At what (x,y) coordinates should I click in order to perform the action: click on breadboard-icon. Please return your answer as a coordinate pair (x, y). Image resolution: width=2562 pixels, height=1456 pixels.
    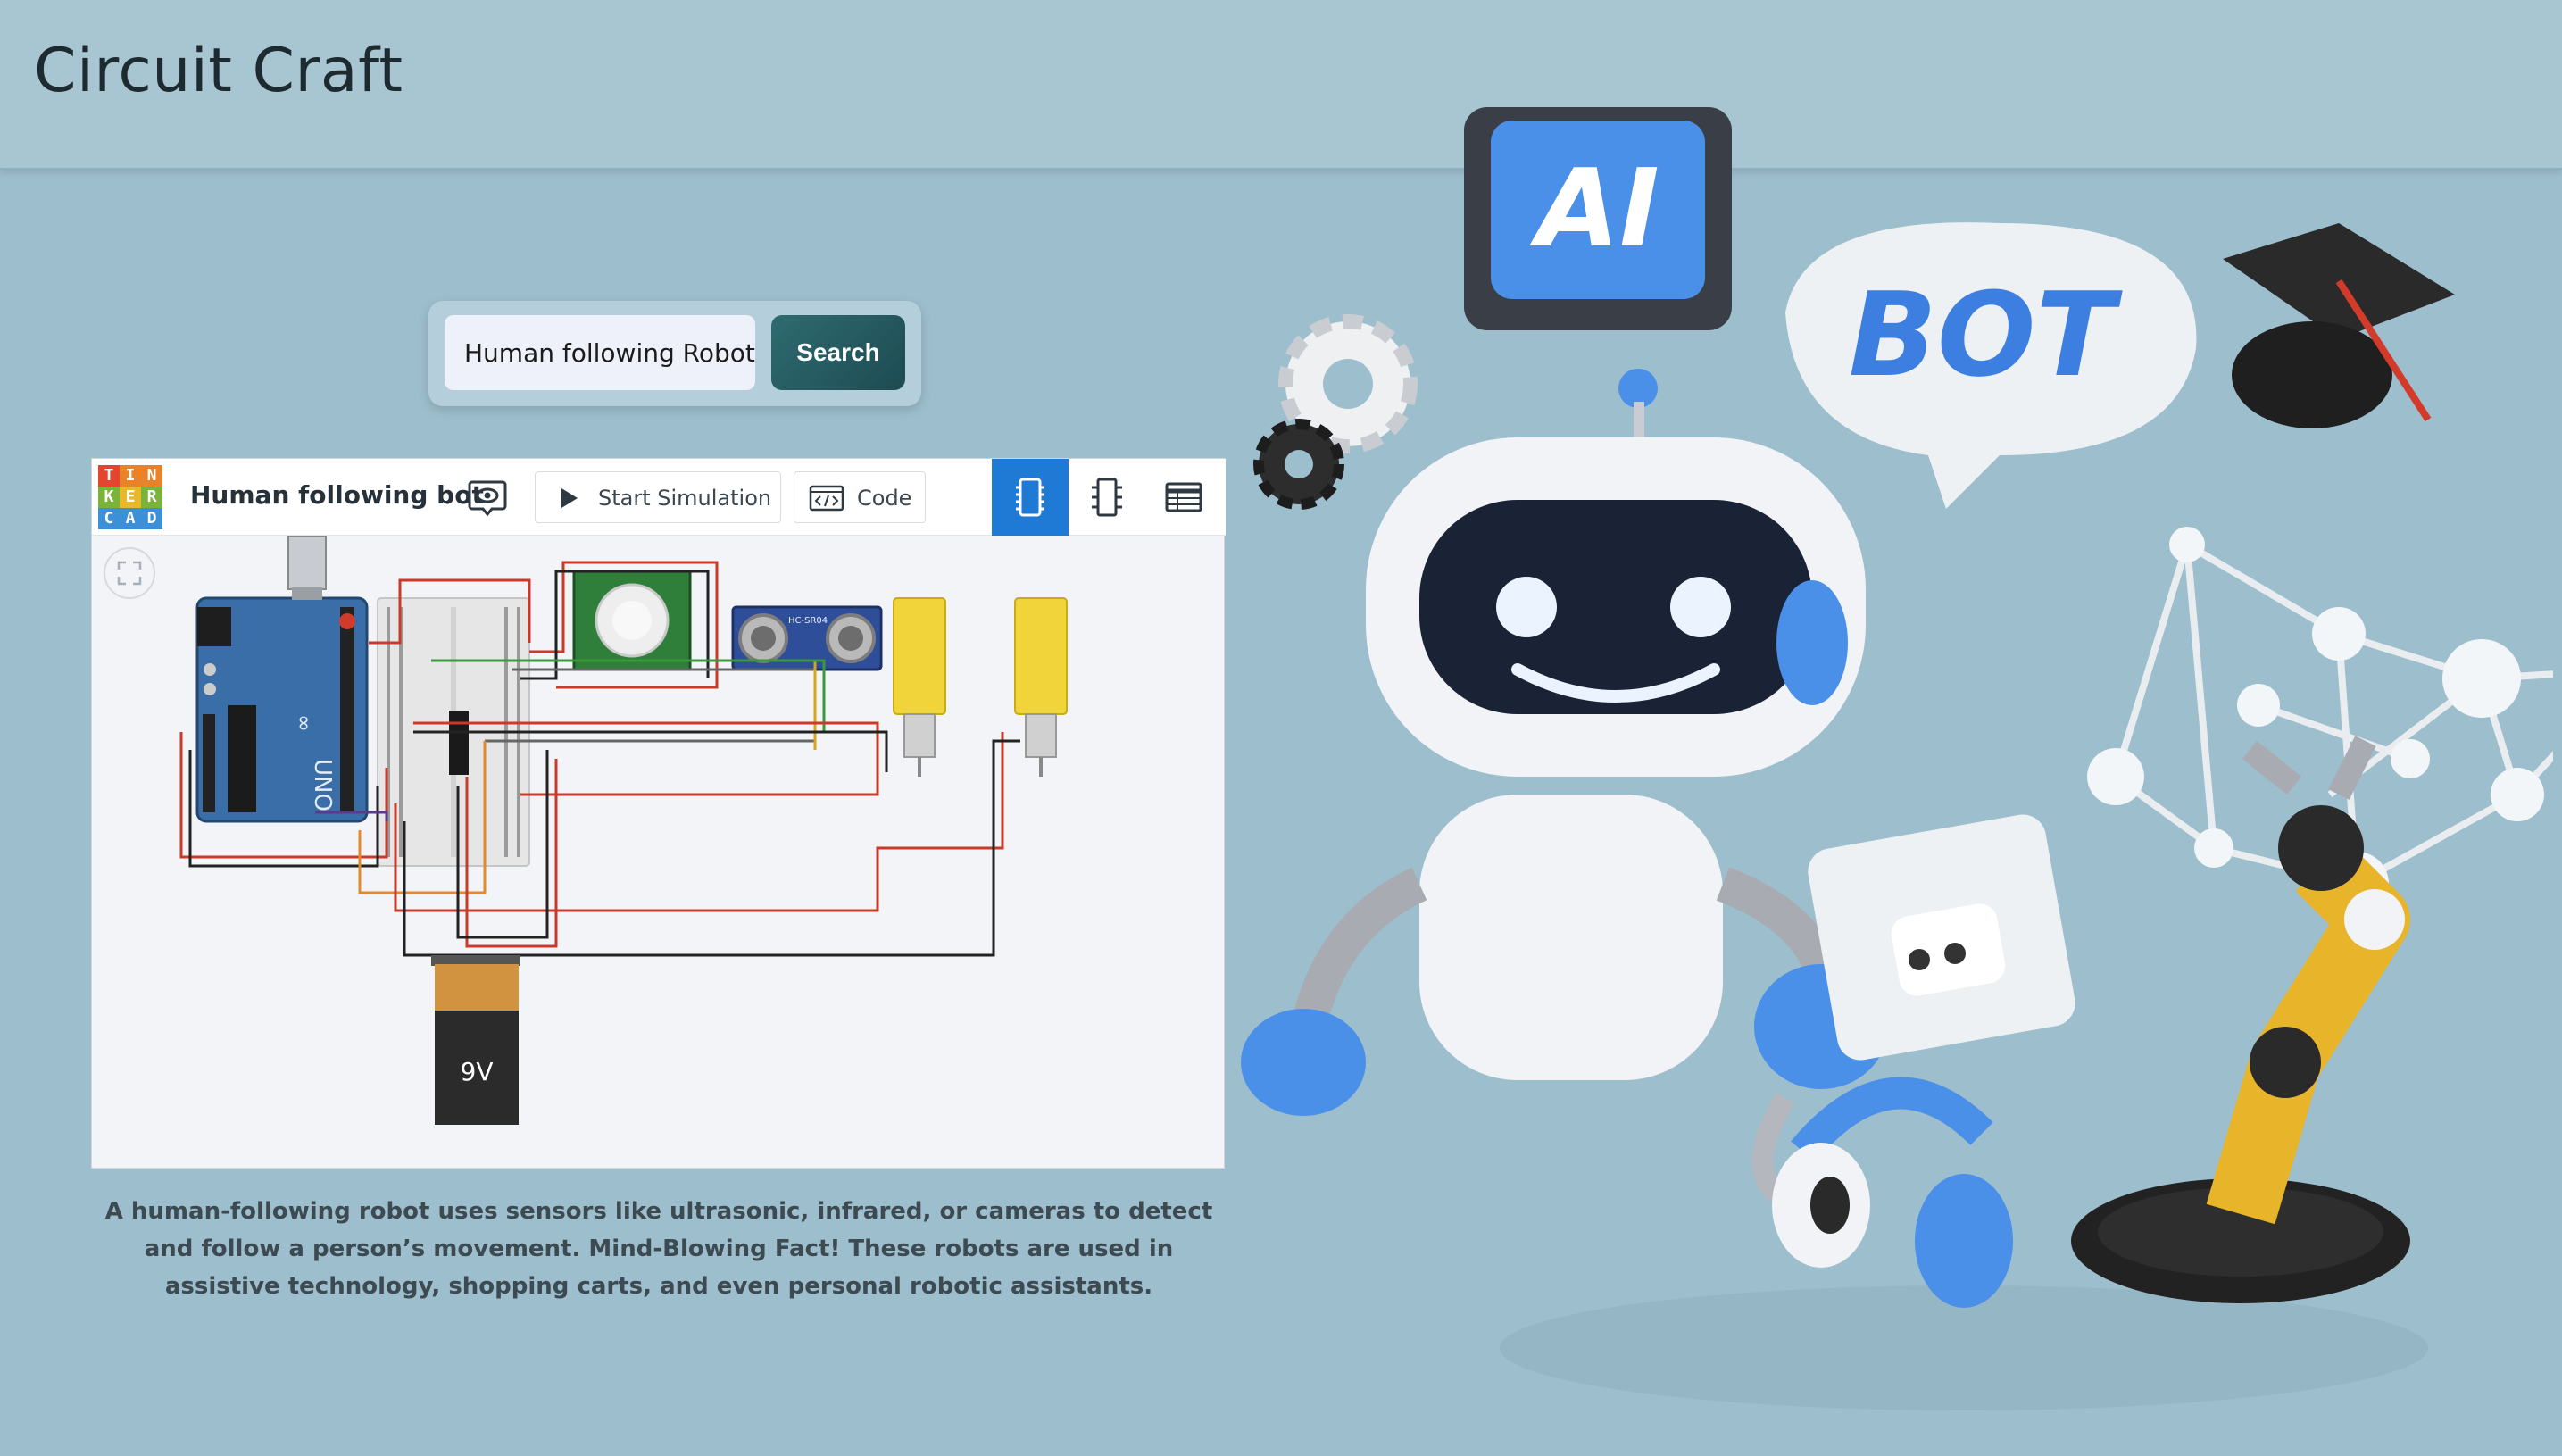
    Looking at the image, I should click on (1030, 498).